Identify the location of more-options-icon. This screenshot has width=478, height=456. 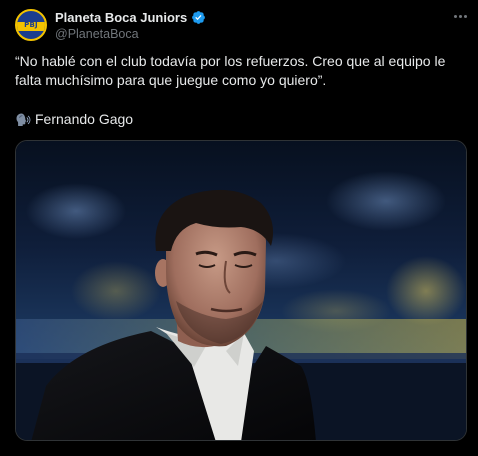
(460, 16).